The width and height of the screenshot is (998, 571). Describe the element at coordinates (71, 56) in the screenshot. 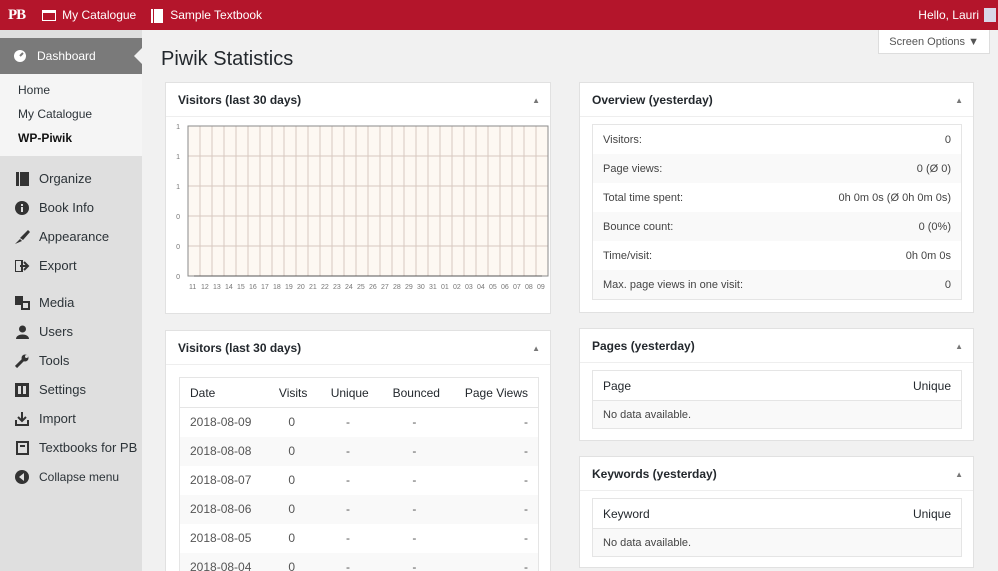

I see `menu-dashboard: Dashboard` at that location.